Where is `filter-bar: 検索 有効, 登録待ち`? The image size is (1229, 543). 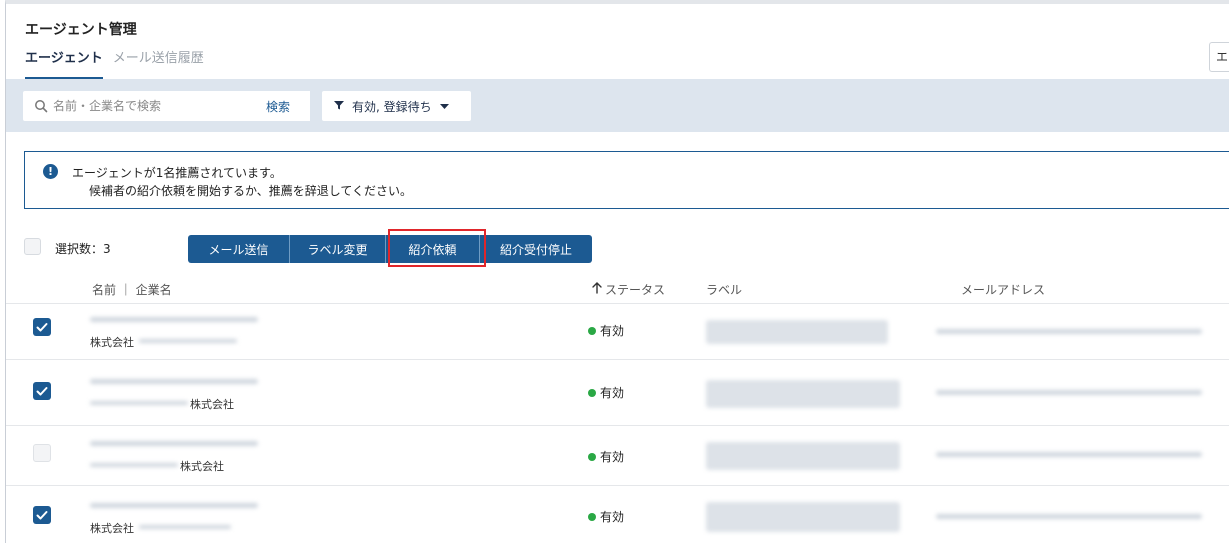 filter-bar: 検索 有効, 登録待ち is located at coordinates (617, 105).